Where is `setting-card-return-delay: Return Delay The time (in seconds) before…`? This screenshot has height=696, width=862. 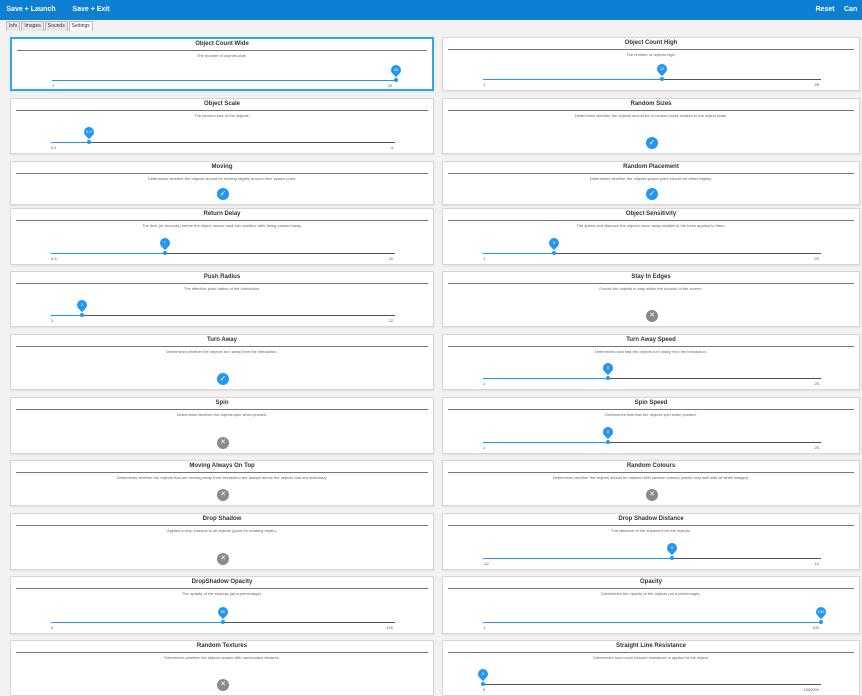
setting-card-return-delay: Return Delay The time (in seconds) before… is located at coordinates (222, 236).